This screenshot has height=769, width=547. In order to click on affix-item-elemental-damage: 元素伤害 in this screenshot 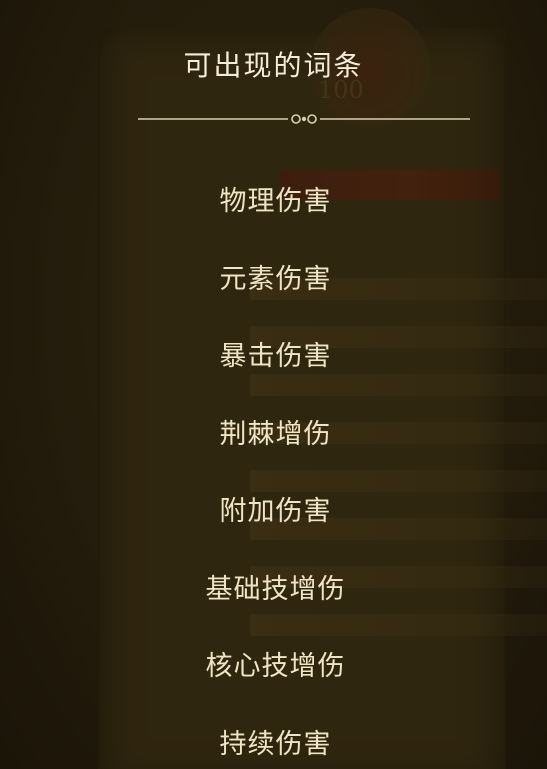, I will do `click(273, 277)`.